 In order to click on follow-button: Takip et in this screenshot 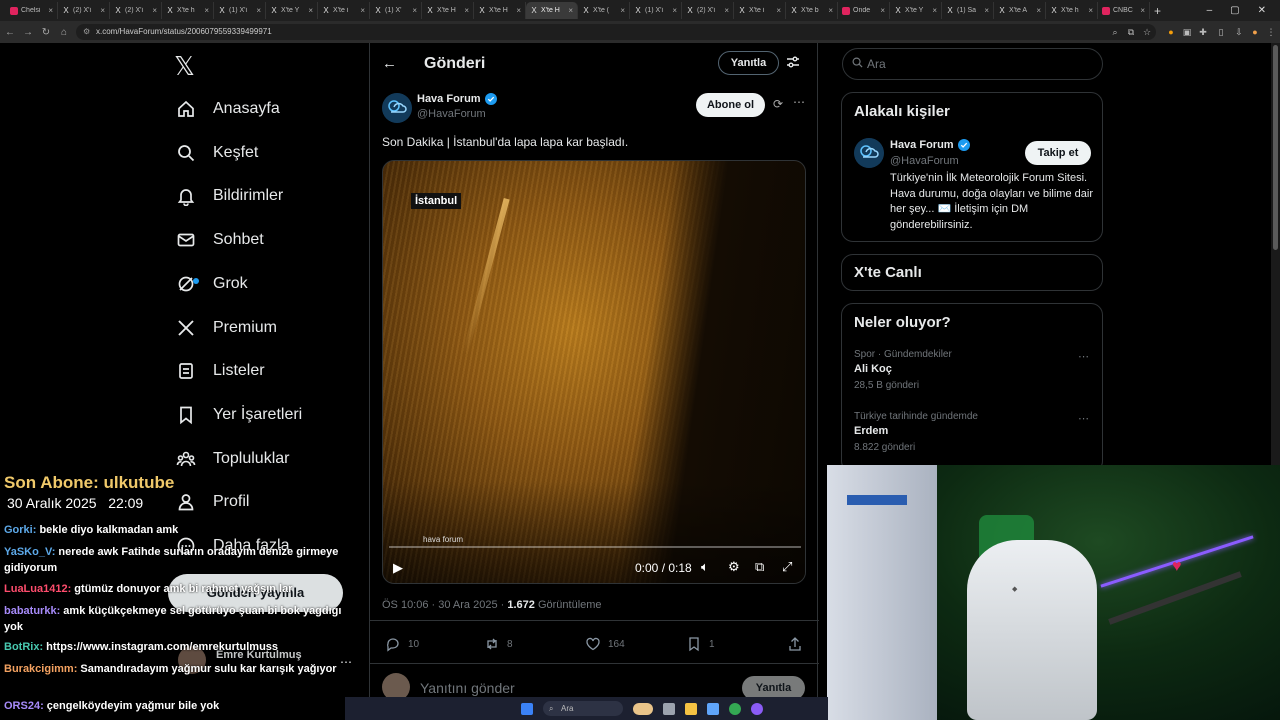, I will do `click(1058, 153)`.